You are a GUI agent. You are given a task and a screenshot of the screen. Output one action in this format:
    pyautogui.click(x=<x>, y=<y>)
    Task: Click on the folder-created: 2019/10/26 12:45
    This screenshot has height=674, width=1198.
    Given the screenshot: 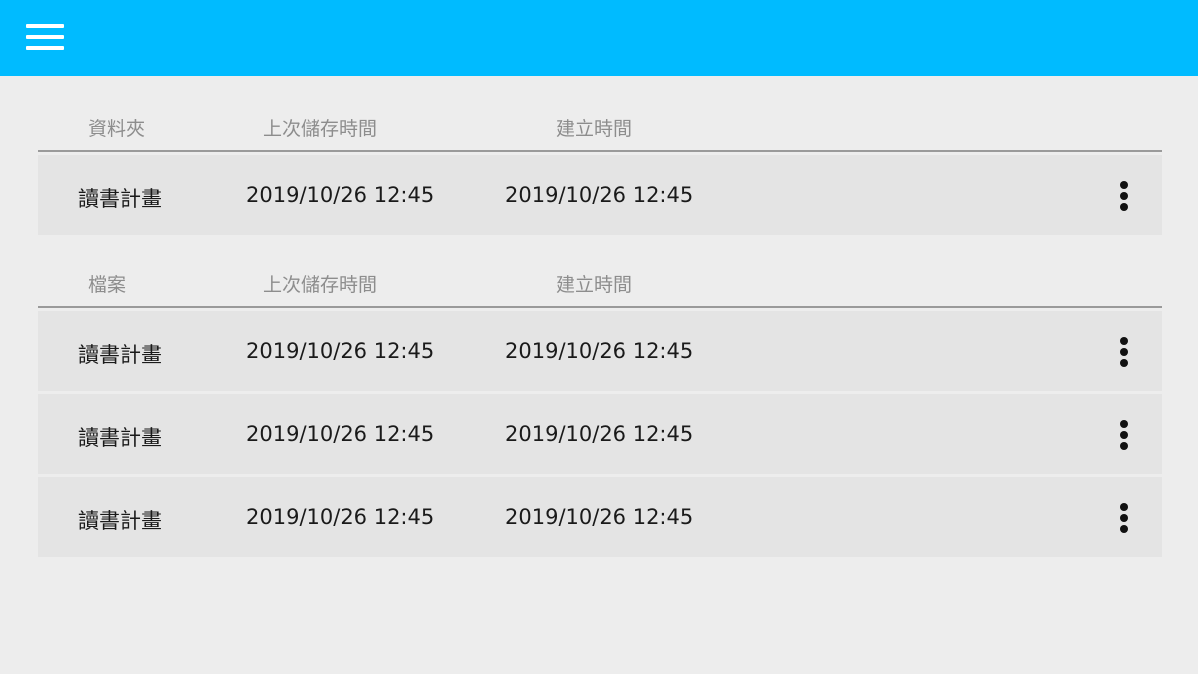 What is the action you would take?
    pyautogui.click(x=599, y=195)
    